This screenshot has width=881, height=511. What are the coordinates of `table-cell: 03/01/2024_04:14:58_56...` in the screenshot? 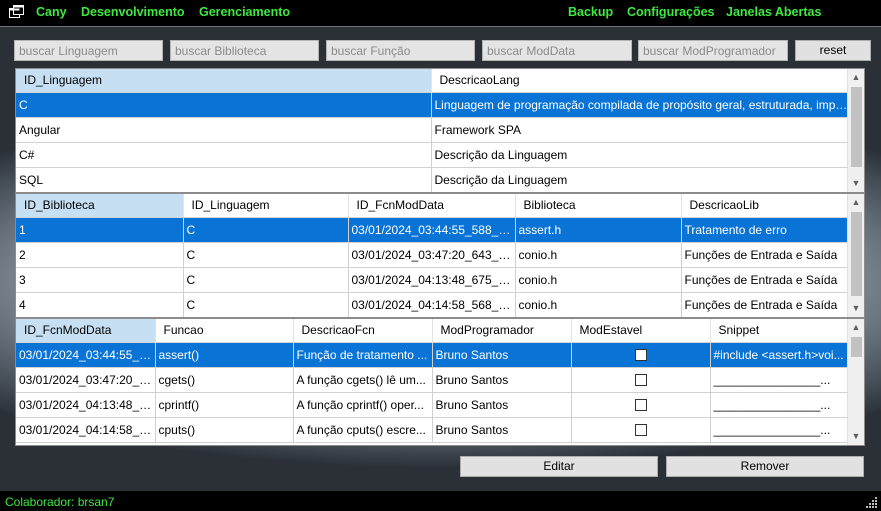 It's located at (86, 430).